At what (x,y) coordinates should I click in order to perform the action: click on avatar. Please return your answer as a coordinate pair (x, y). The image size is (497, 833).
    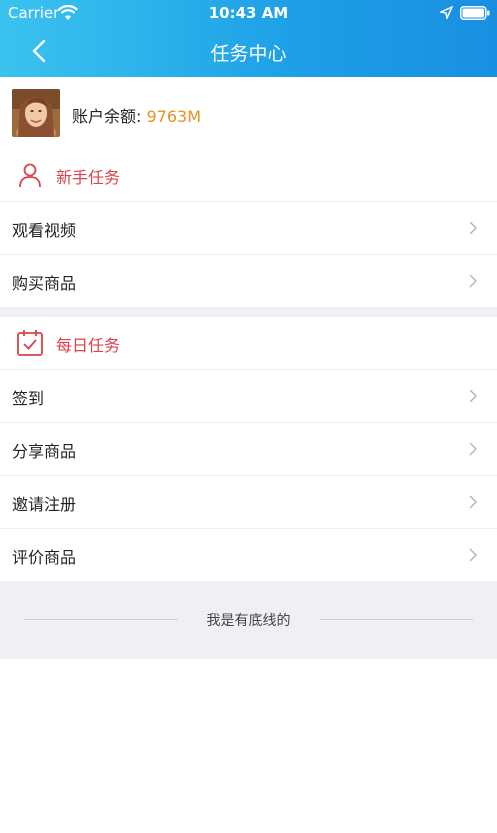
    Looking at the image, I should click on (36, 113).